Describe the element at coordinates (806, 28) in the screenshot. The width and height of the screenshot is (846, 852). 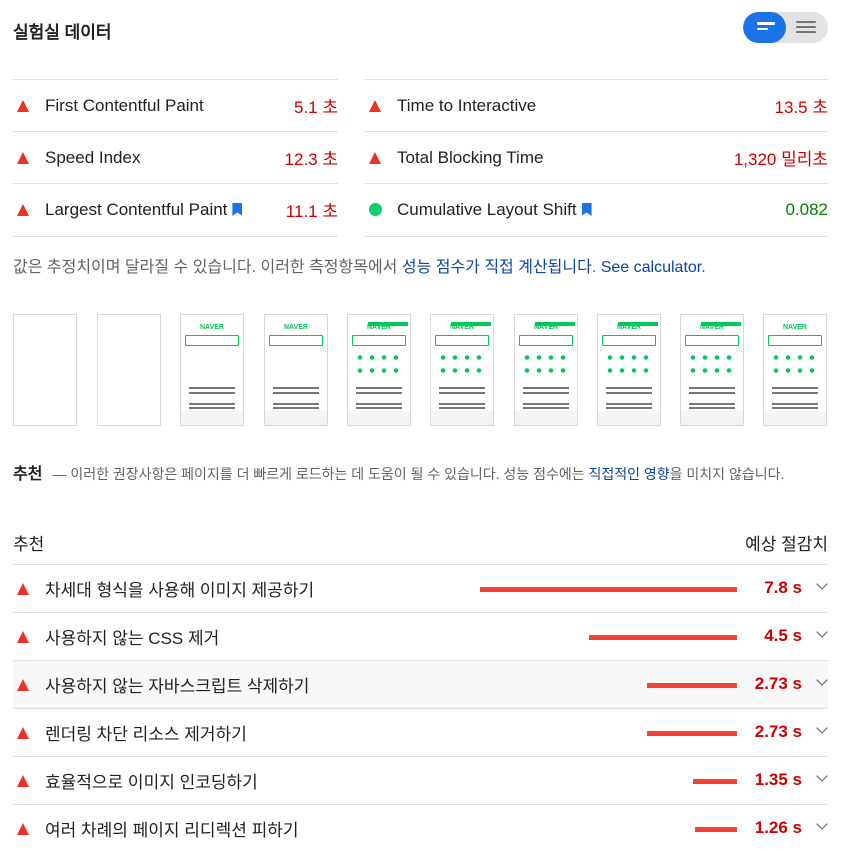
I see `list-view-icon` at that location.